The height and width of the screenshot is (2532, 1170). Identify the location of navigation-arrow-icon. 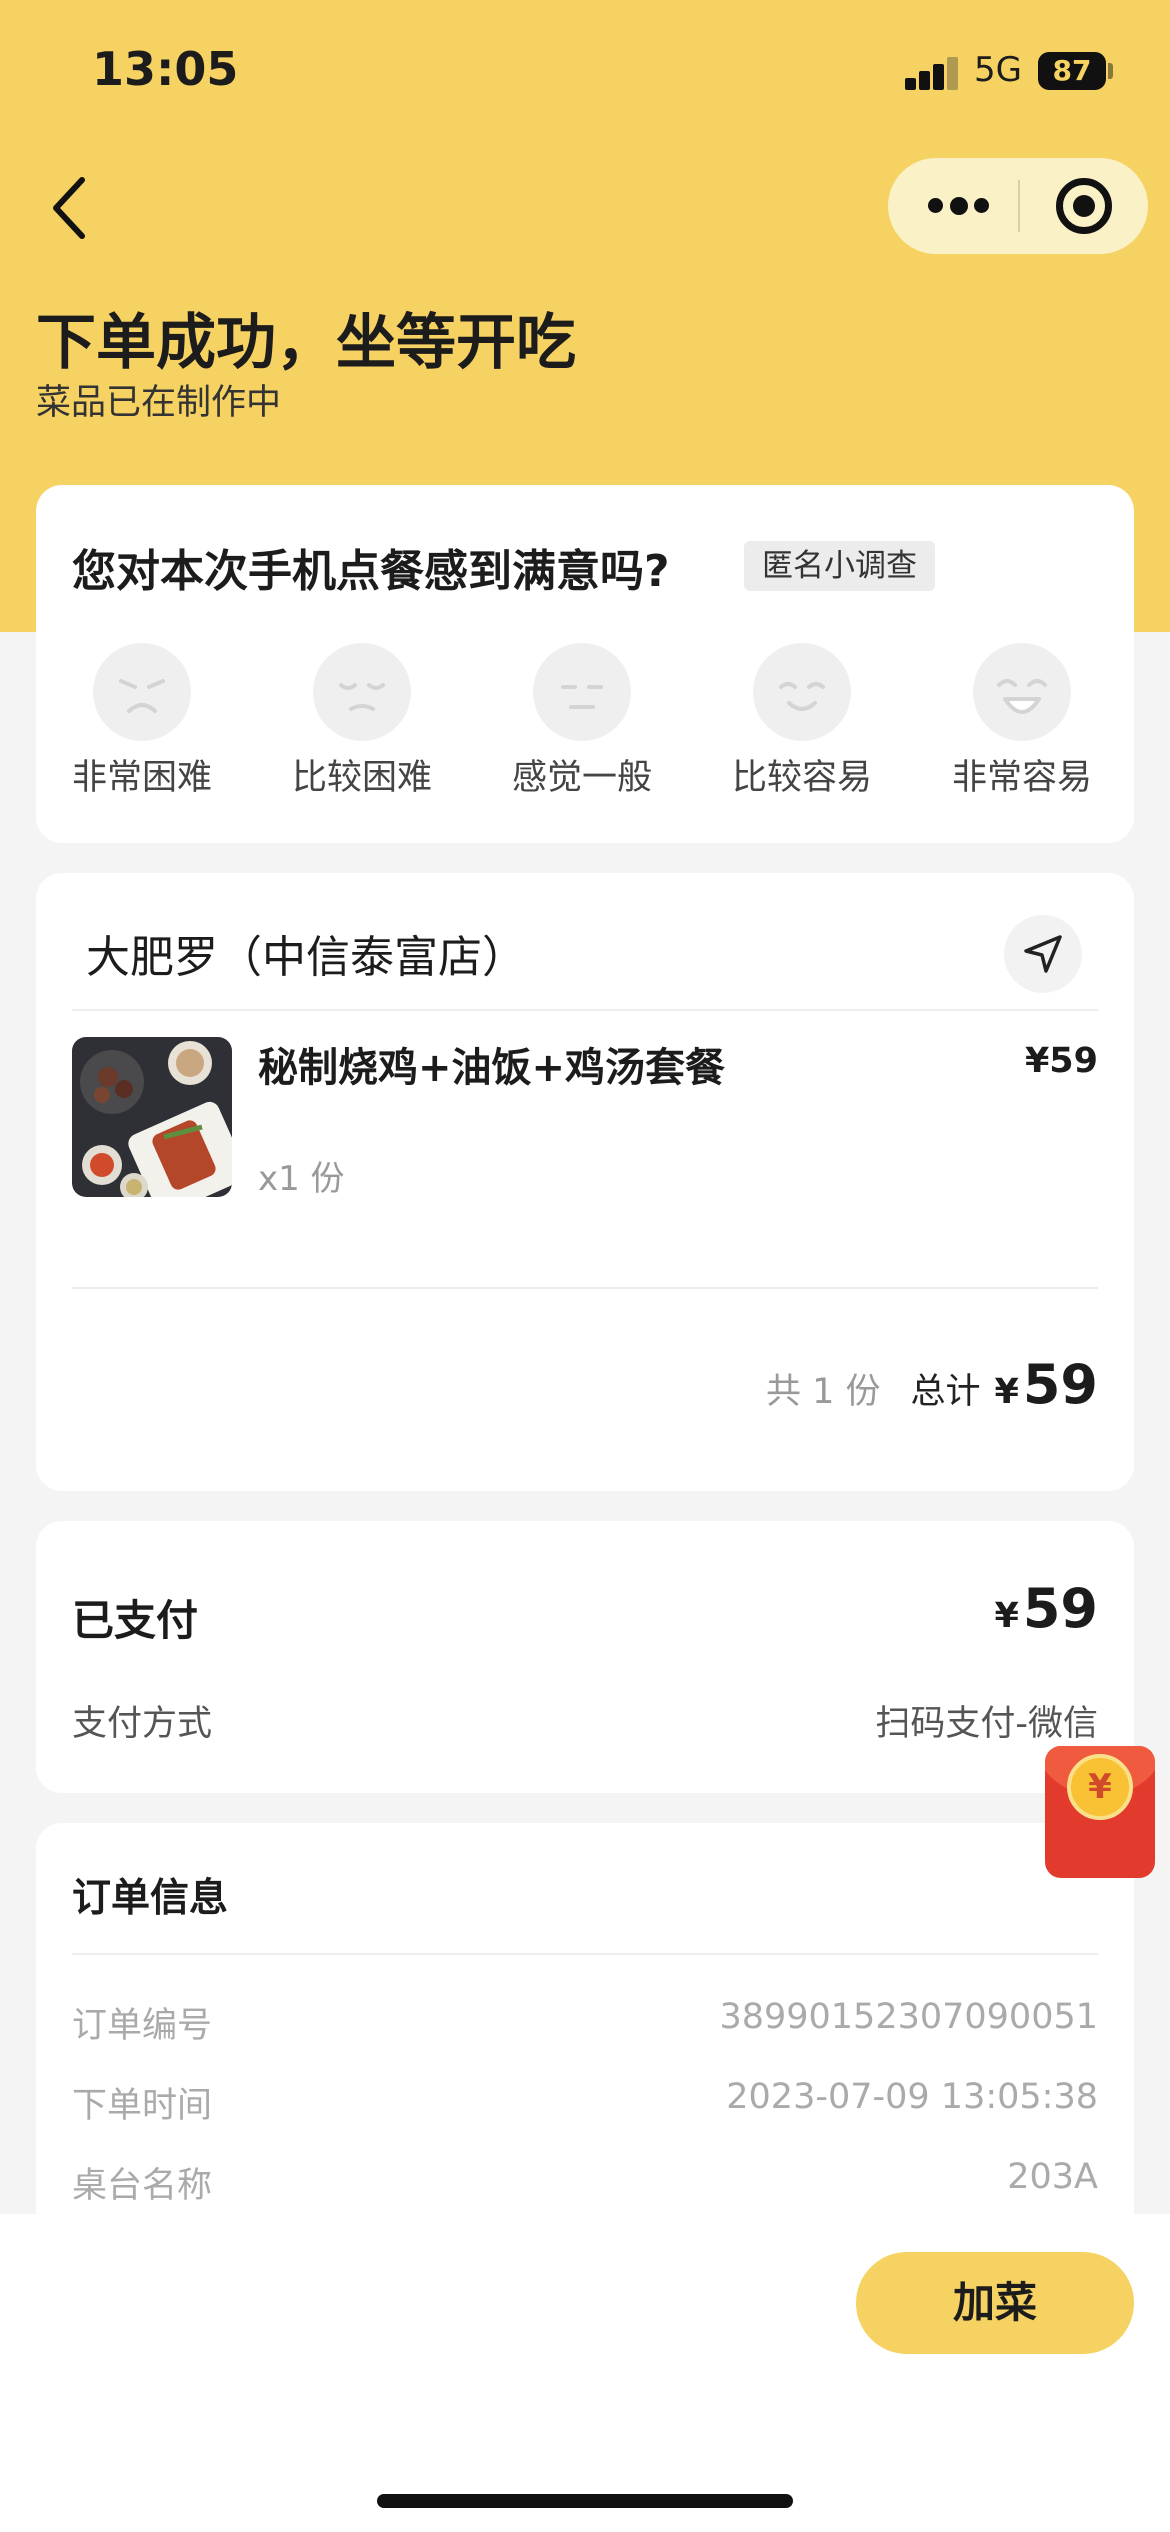
(1043, 954).